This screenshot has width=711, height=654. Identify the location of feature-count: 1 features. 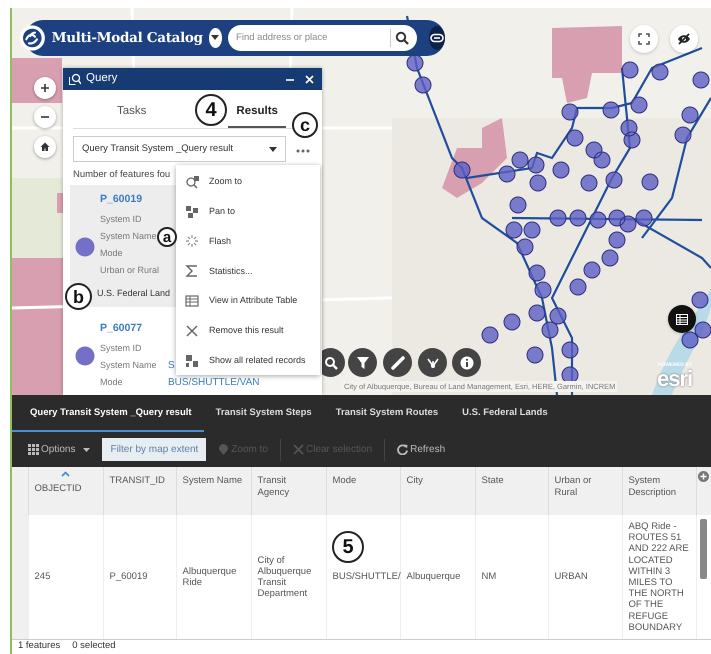
(39, 646).